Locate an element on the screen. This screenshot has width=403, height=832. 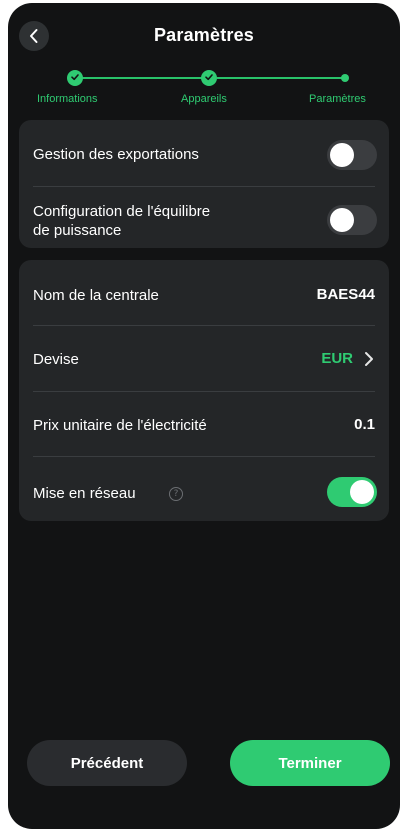
step-label-informations: Informations is located at coordinates (67, 99).